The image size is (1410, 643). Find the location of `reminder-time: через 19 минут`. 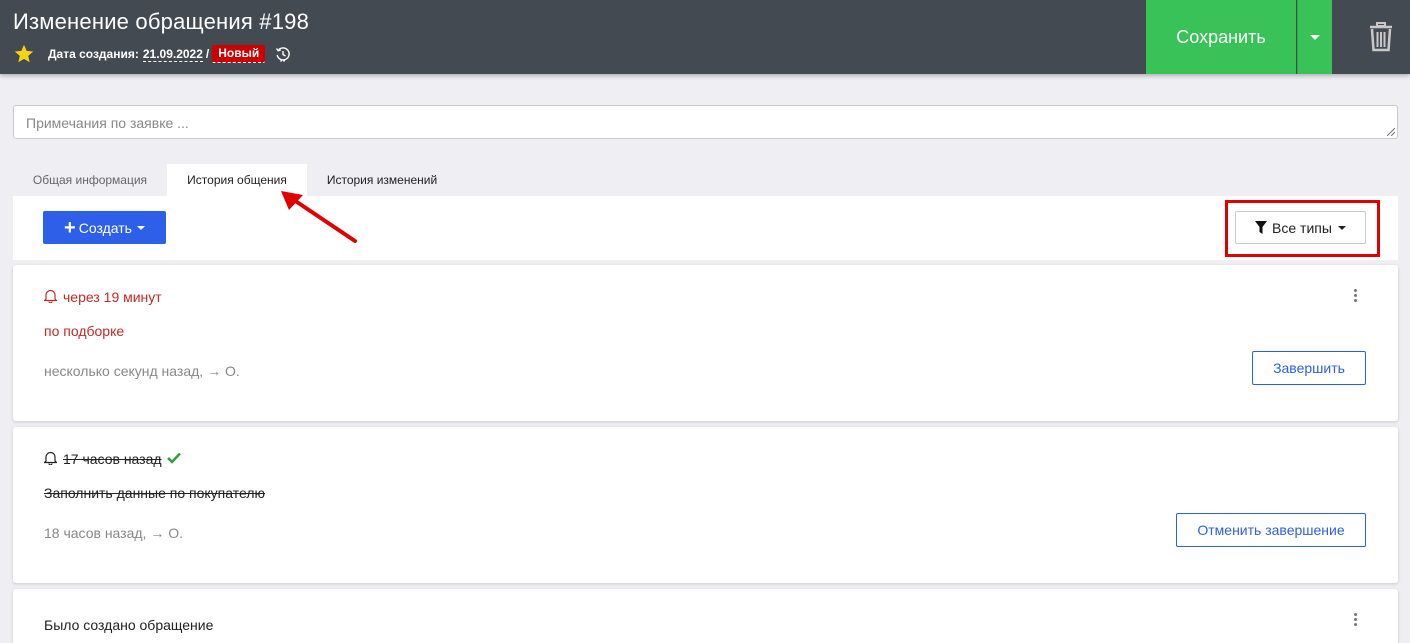

reminder-time: через 19 минут is located at coordinates (112, 297).